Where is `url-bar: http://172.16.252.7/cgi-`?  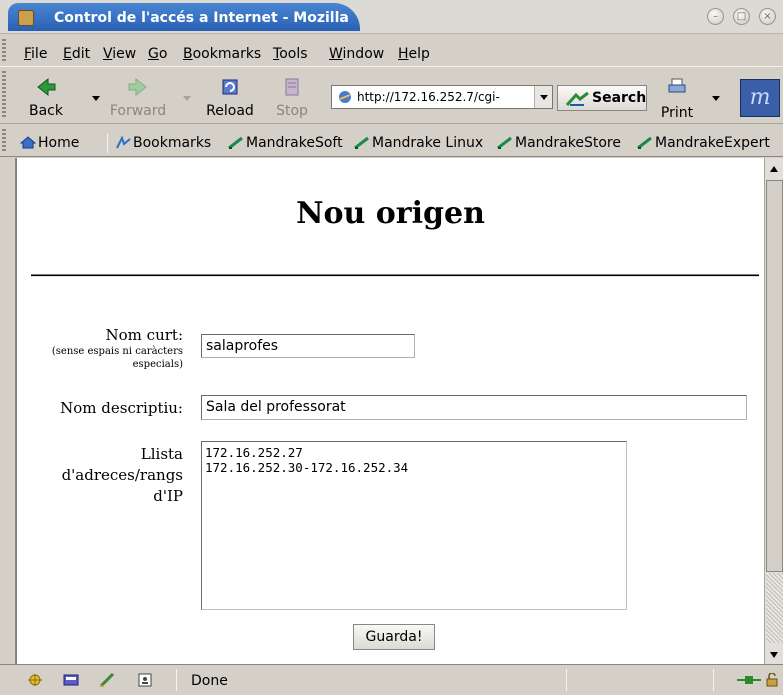
url-bar: http://172.16.252.7/cgi- is located at coordinates (442, 97).